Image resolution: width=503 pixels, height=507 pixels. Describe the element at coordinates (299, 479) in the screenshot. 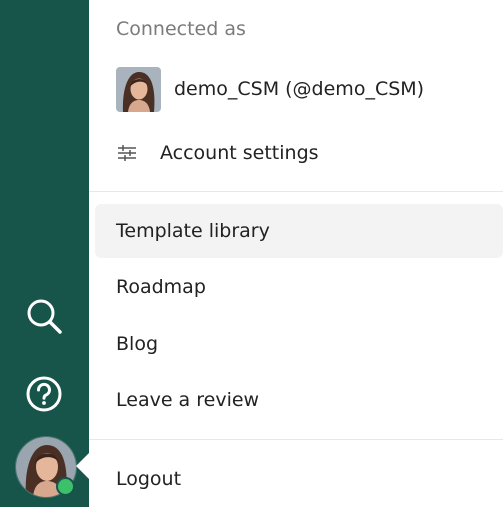

I see `logout-button: Logout` at that location.